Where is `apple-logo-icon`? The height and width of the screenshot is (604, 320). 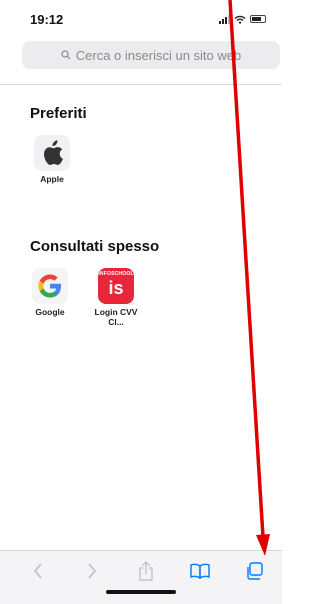
apple-logo-icon is located at coordinates (52, 153).